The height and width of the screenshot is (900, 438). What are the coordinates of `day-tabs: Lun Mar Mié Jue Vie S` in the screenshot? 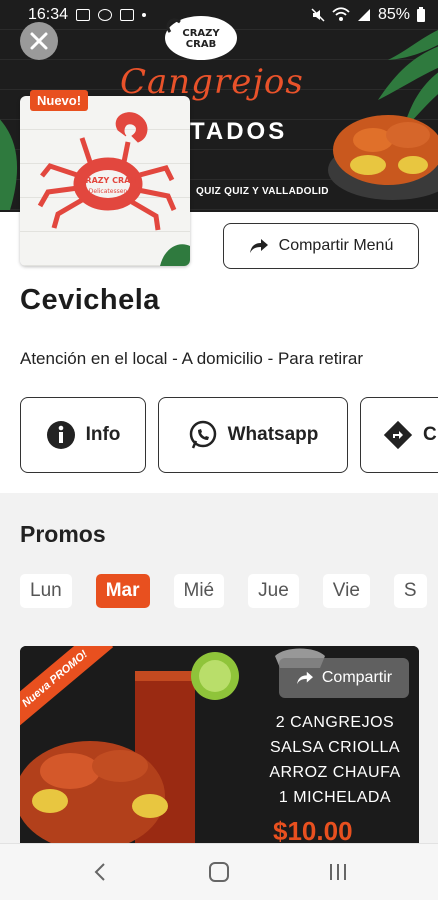 It's located at (229, 592).